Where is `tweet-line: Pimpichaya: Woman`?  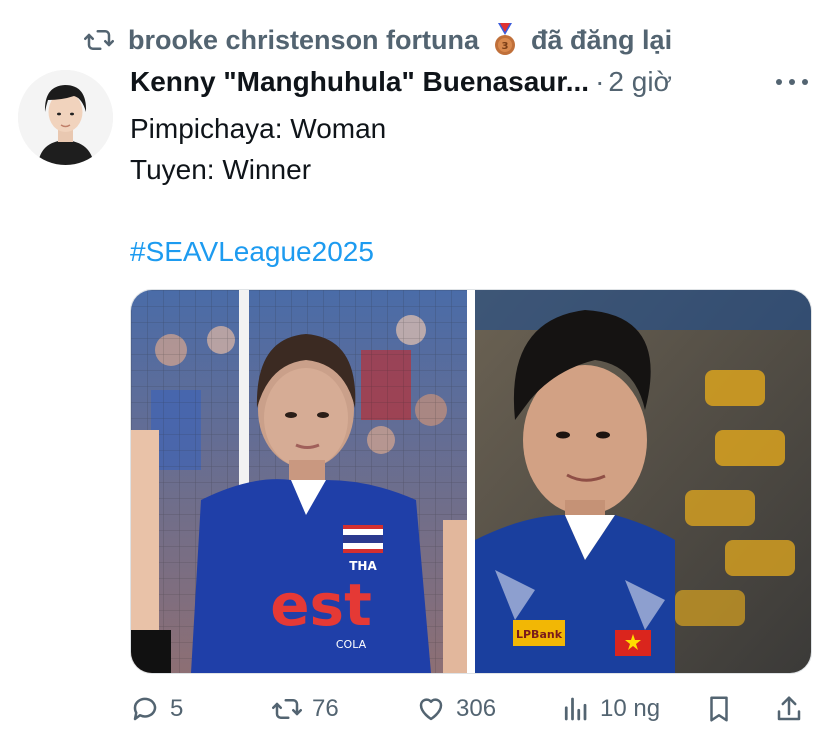
tweet-line: Pimpichaya: Woman is located at coordinates (258, 128).